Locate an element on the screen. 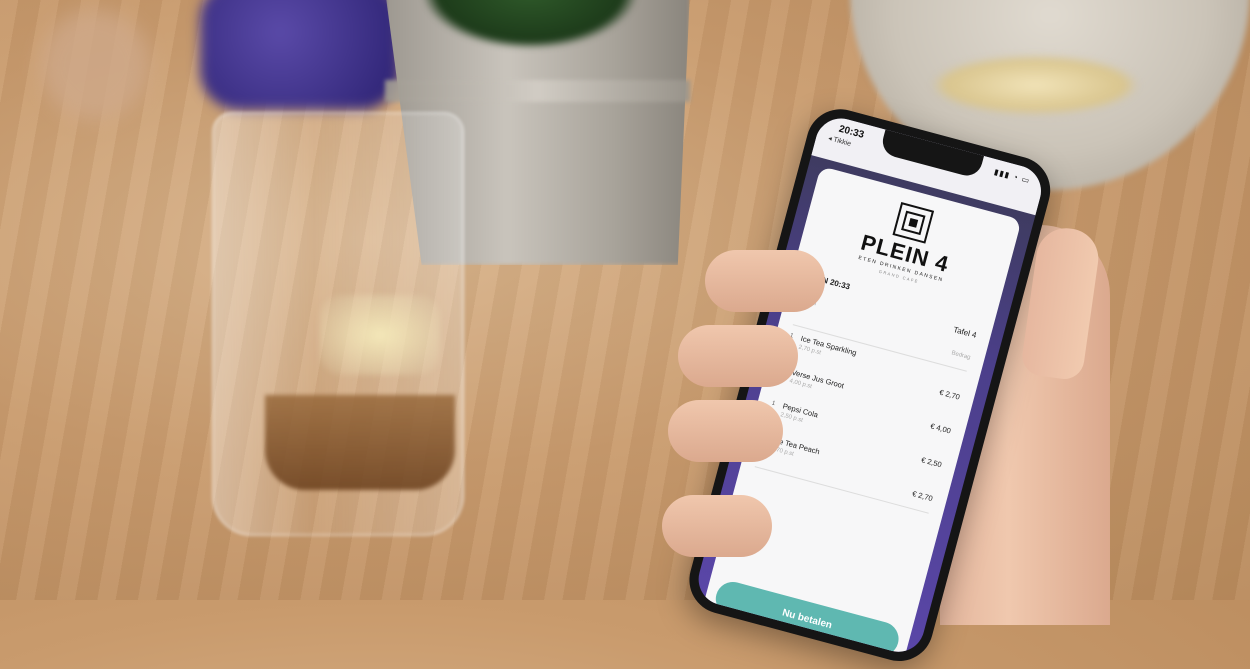 This screenshot has width=1250, height=669. item-price: € 4,00 is located at coordinates (940, 428).